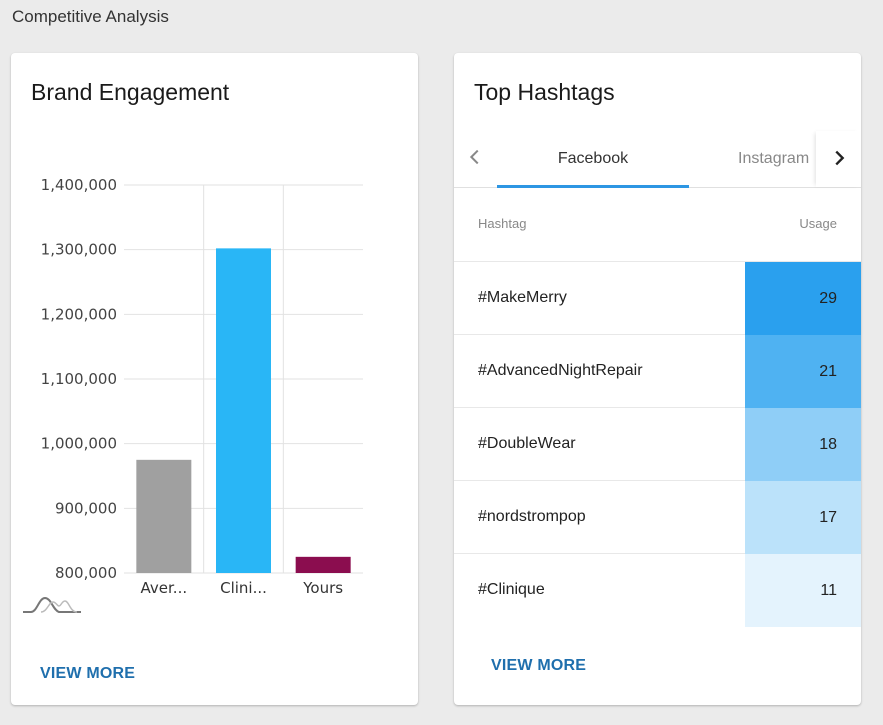 The image size is (883, 725). I want to click on table-row: #Clinique 11, so click(657, 590).